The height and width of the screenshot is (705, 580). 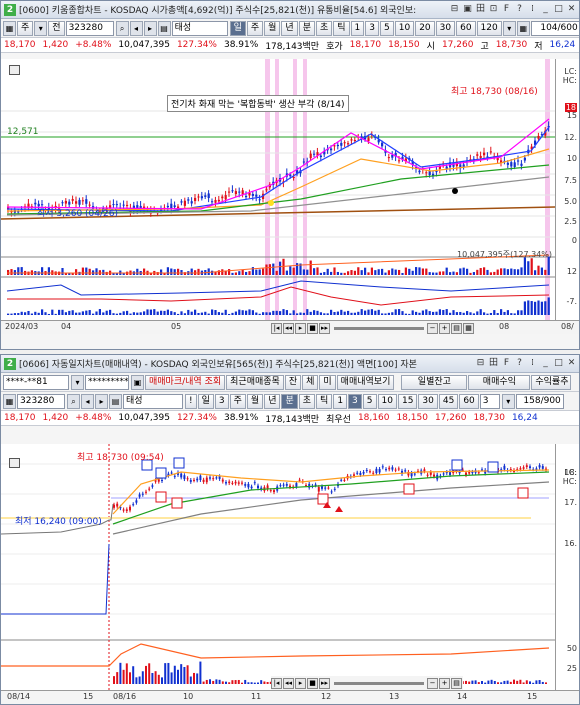 I want to click on return-trend-button: 수익률추, so click(x=551, y=382).